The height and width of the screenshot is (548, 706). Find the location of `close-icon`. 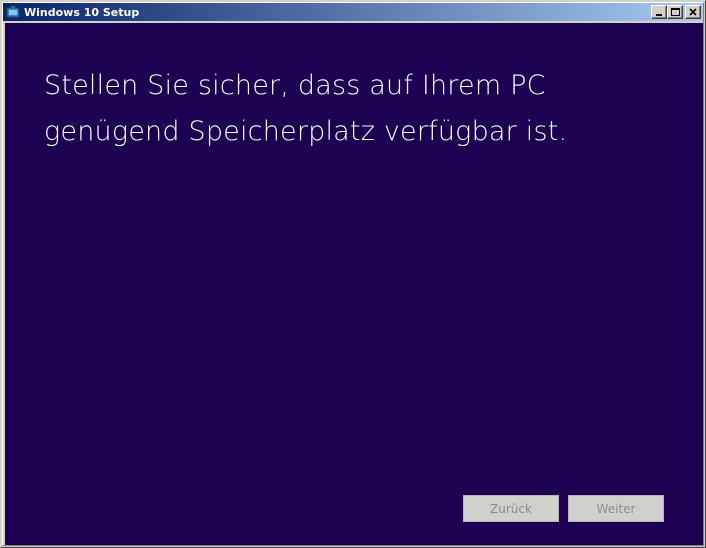

close-icon is located at coordinates (693, 12).